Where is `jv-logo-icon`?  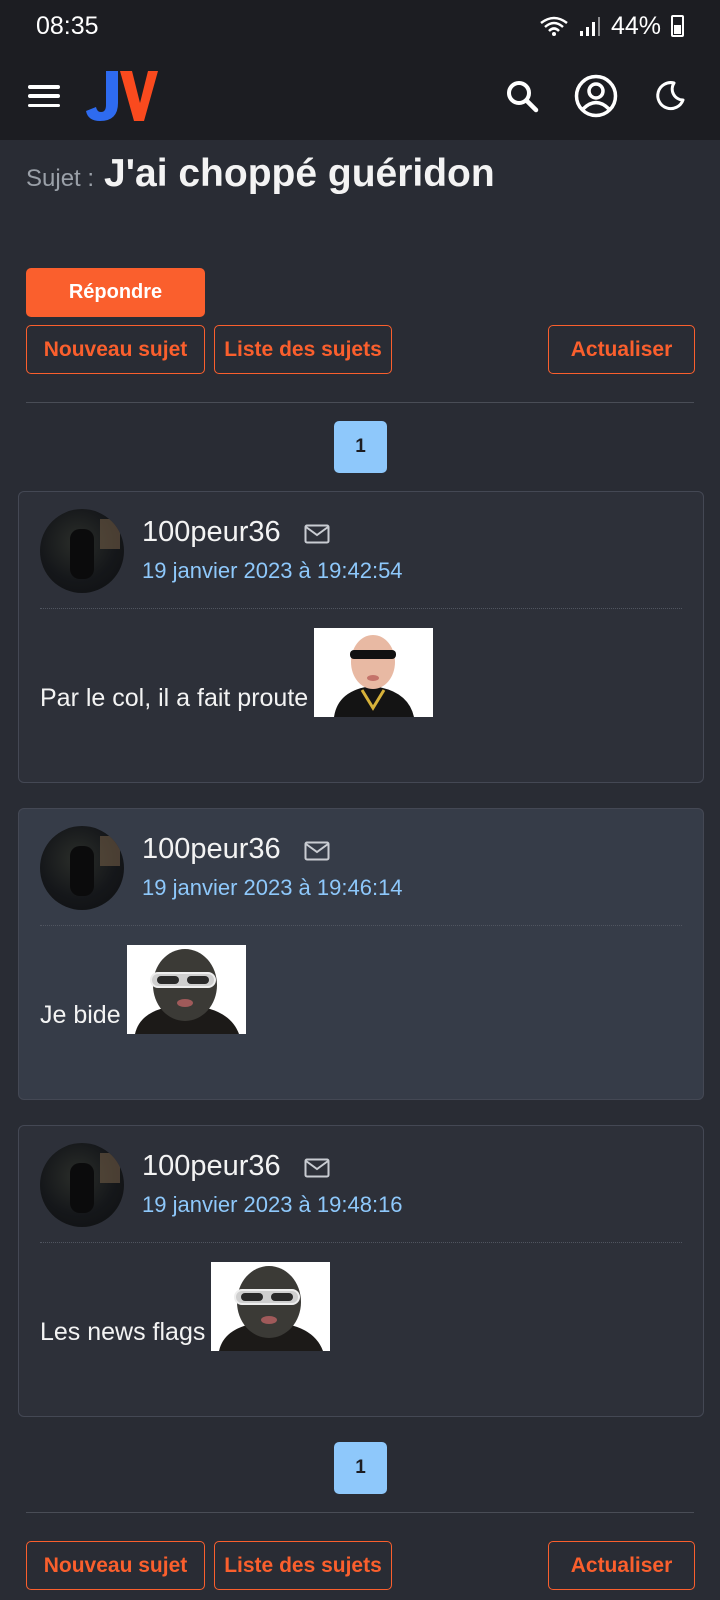 jv-logo-icon is located at coordinates (122, 96).